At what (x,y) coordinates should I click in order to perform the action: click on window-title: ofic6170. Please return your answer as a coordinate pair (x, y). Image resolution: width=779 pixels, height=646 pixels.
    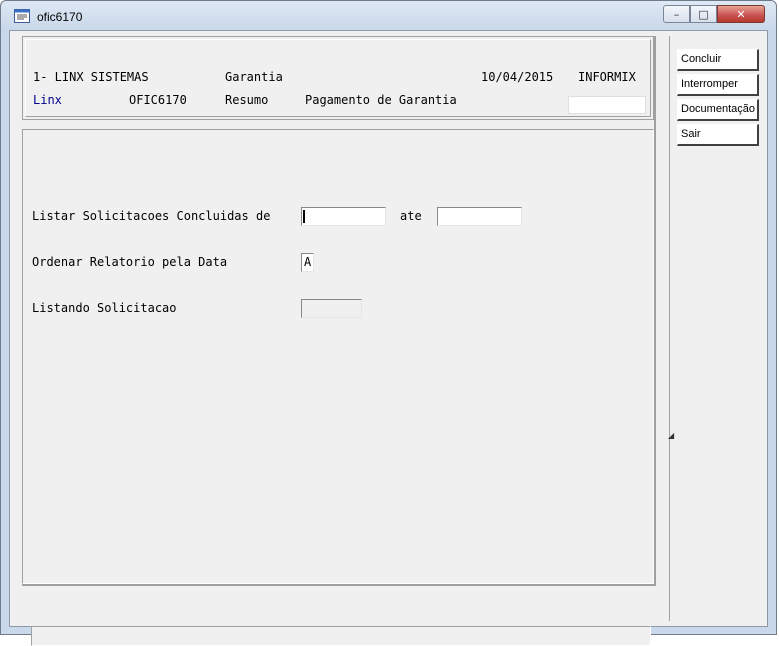
    Looking at the image, I should click on (60, 17).